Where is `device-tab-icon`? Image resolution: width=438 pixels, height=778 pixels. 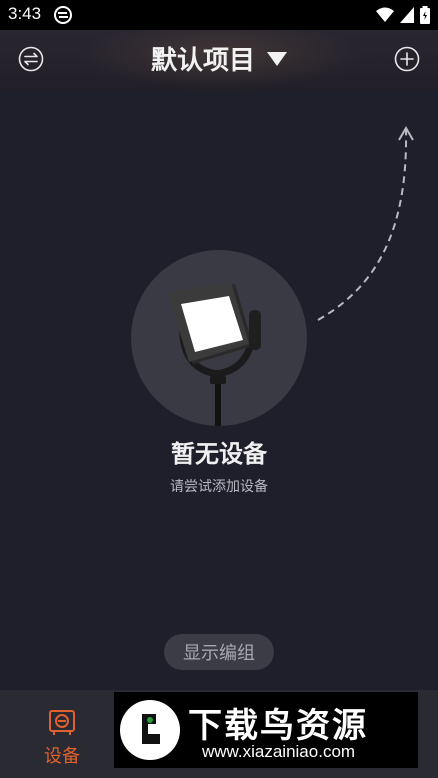 device-tab-icon is located at coordinates (62, 722).